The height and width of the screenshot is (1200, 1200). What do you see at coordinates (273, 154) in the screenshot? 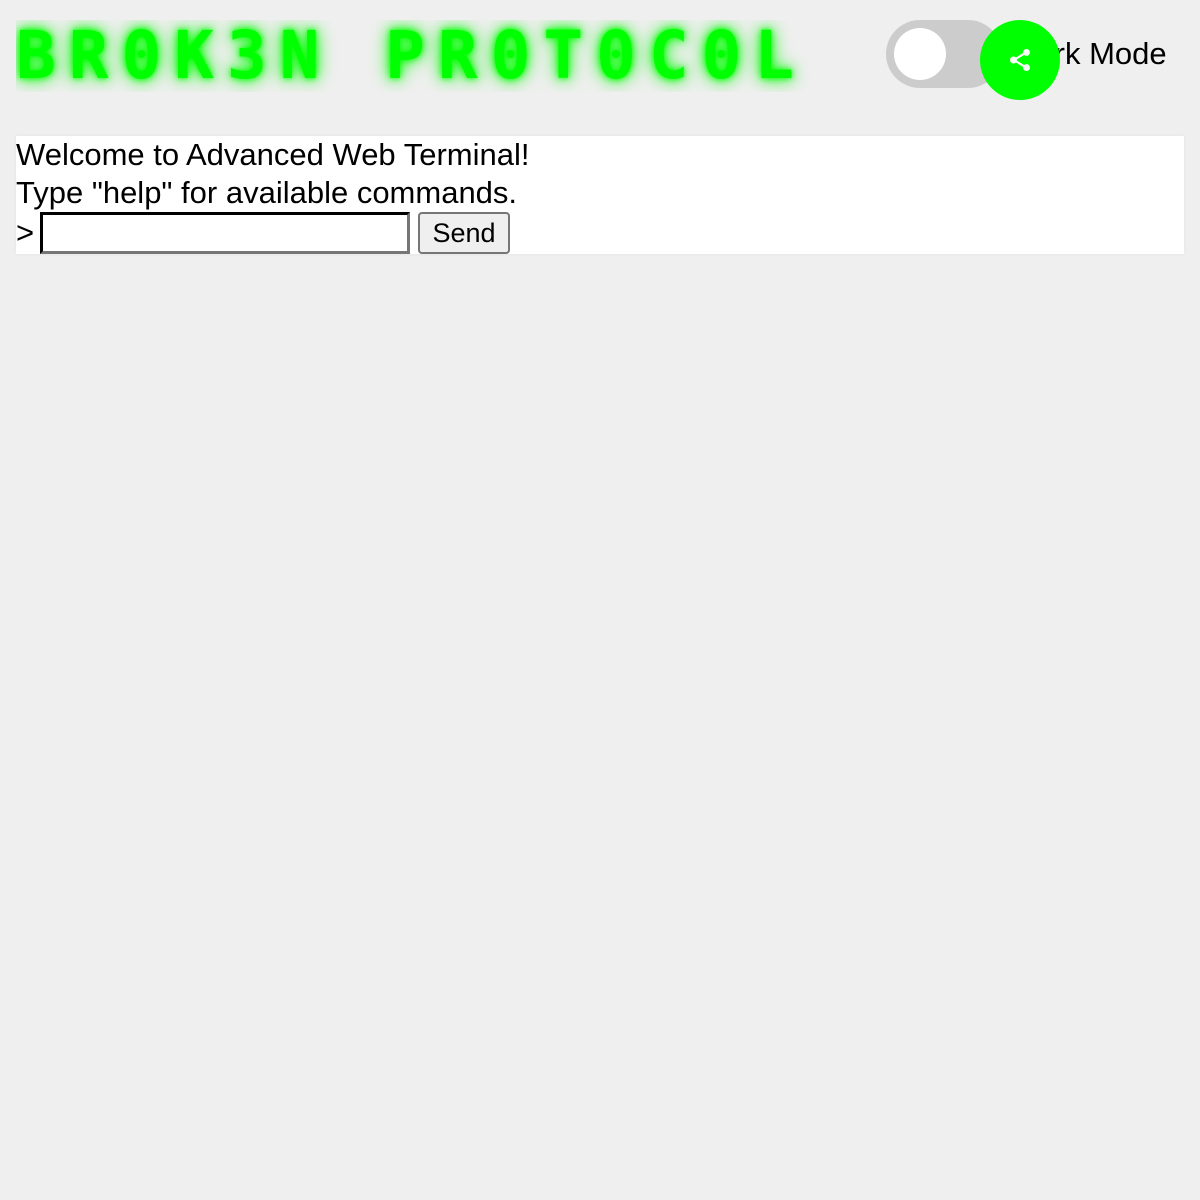
I see `terminal-welcome-line: Welcome to Advanced Web Terminal!` at bounding box center [273, 154].